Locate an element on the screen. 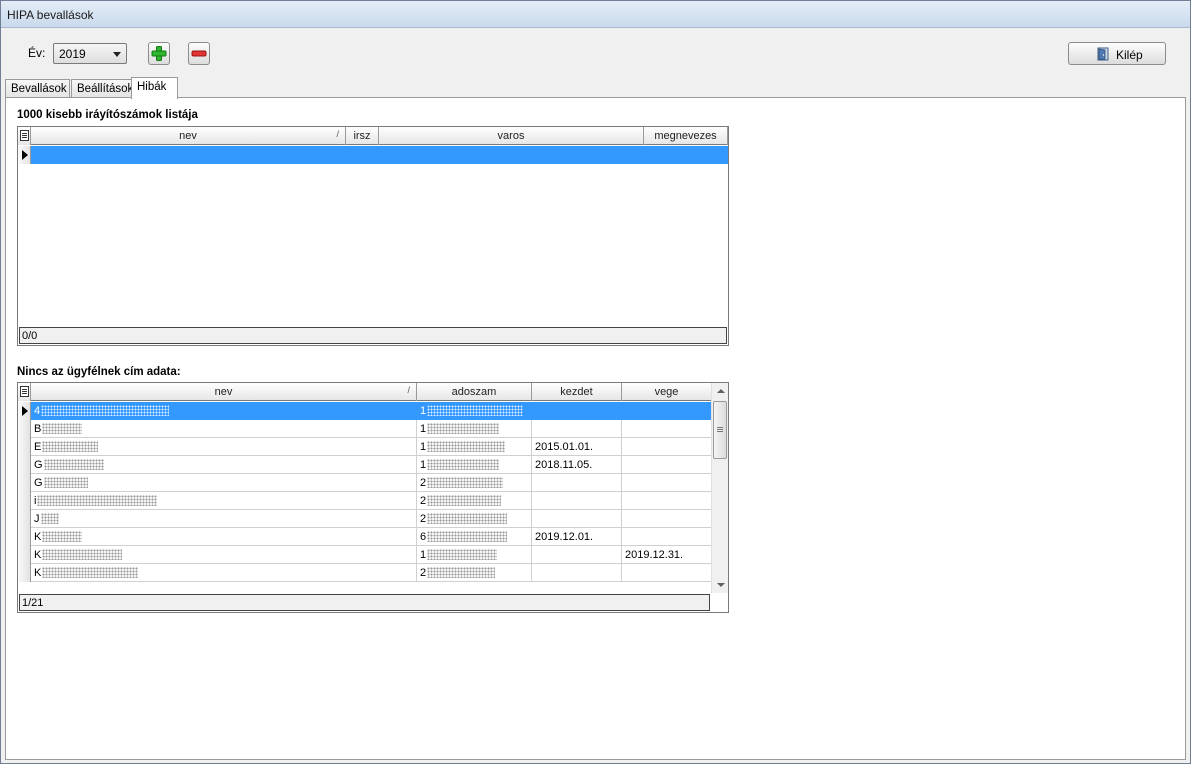 This screenshot has height=764, width=1191. column-header-kezdet: kezdet is located at coordinates (577, 392).